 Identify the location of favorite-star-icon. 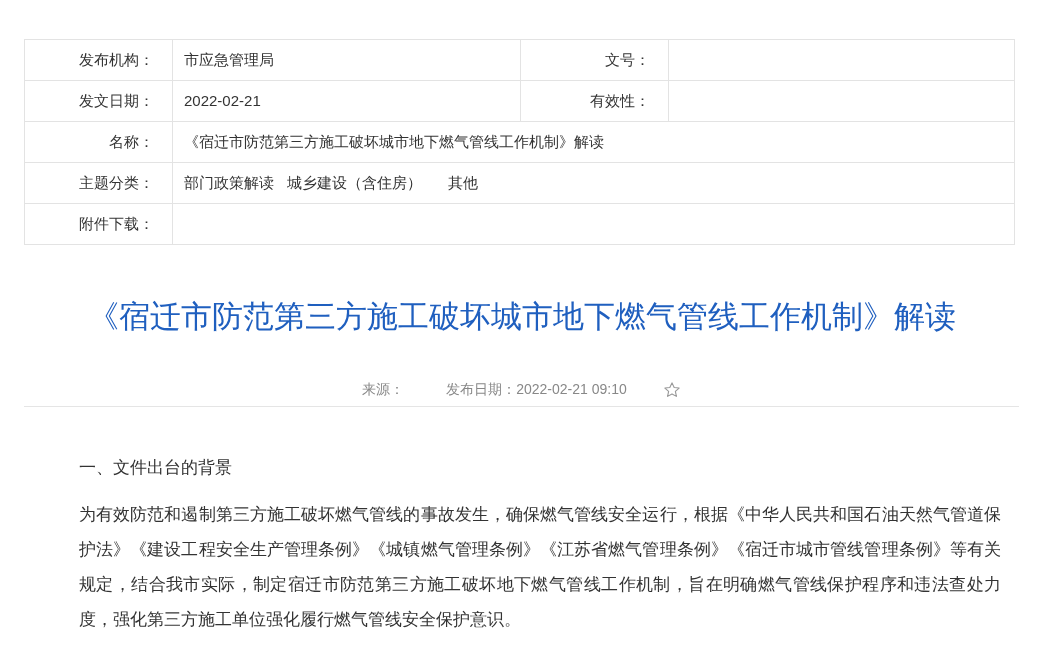
(671, 389).